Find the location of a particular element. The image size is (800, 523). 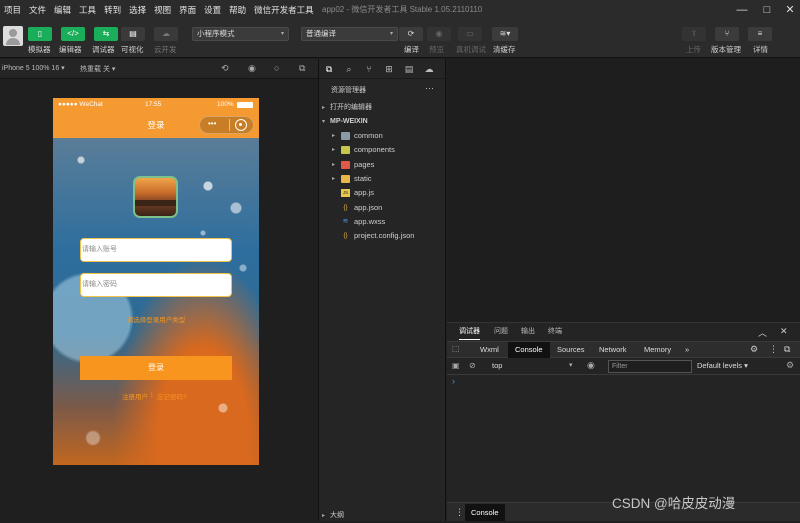

login-button: 登录 is located at coordinates (156, 368).